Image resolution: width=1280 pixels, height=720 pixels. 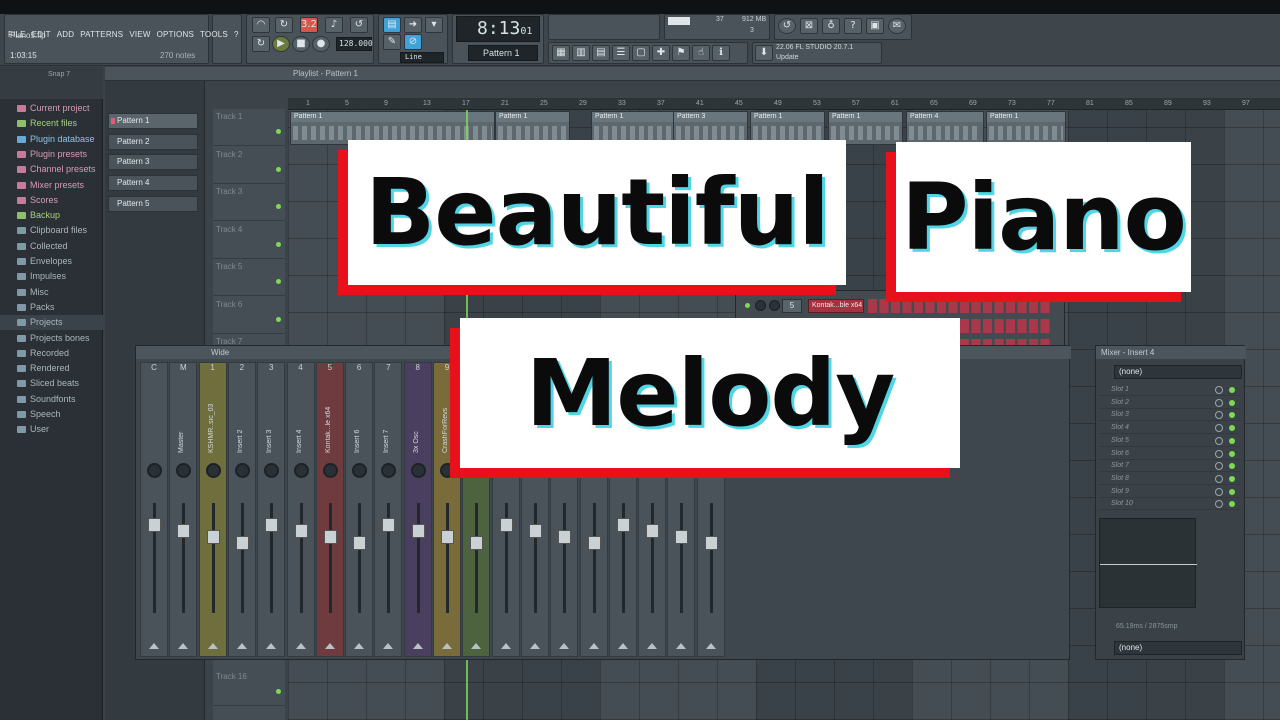 What do you see at coordinates (214, 36) in the screenshot?
I see `menu-item-tools: TOOLS` at bounding box center [214, 36].